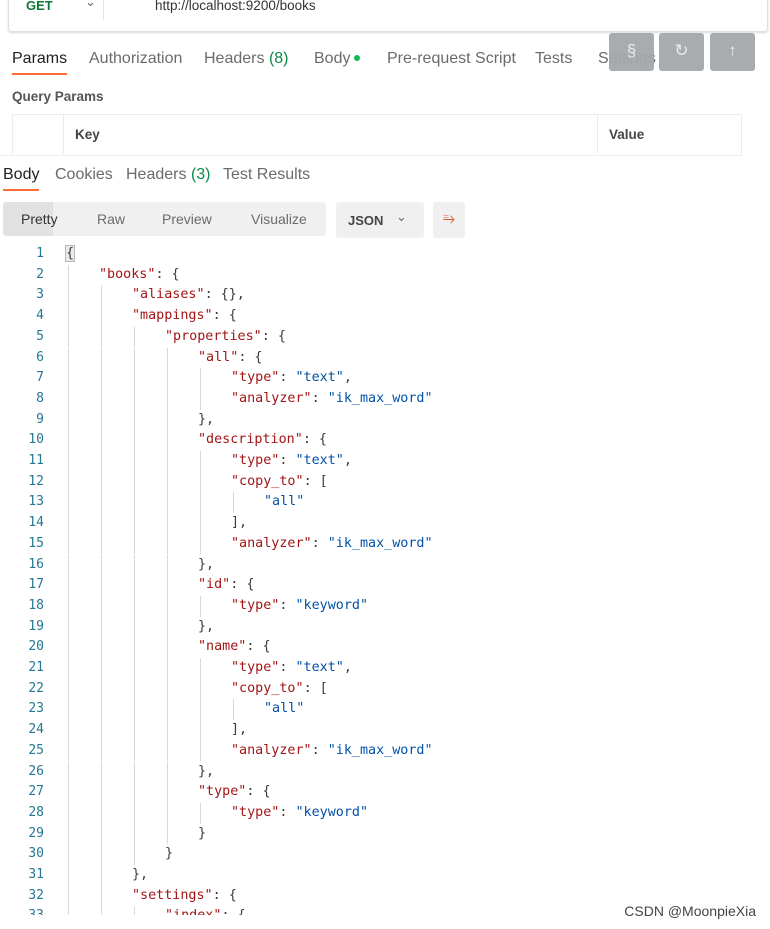  I want to click on tab-pre-request-script: Pre-request Script, so click(451, 59).